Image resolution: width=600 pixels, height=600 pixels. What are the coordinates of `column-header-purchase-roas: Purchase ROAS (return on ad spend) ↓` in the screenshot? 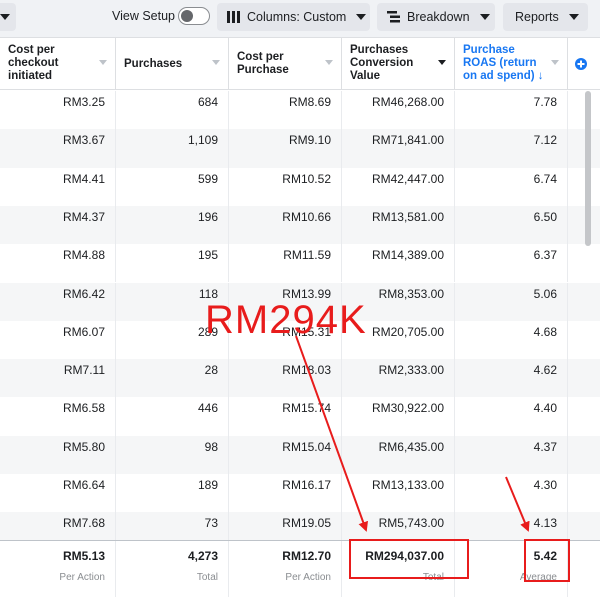 It's located at (511, 64).